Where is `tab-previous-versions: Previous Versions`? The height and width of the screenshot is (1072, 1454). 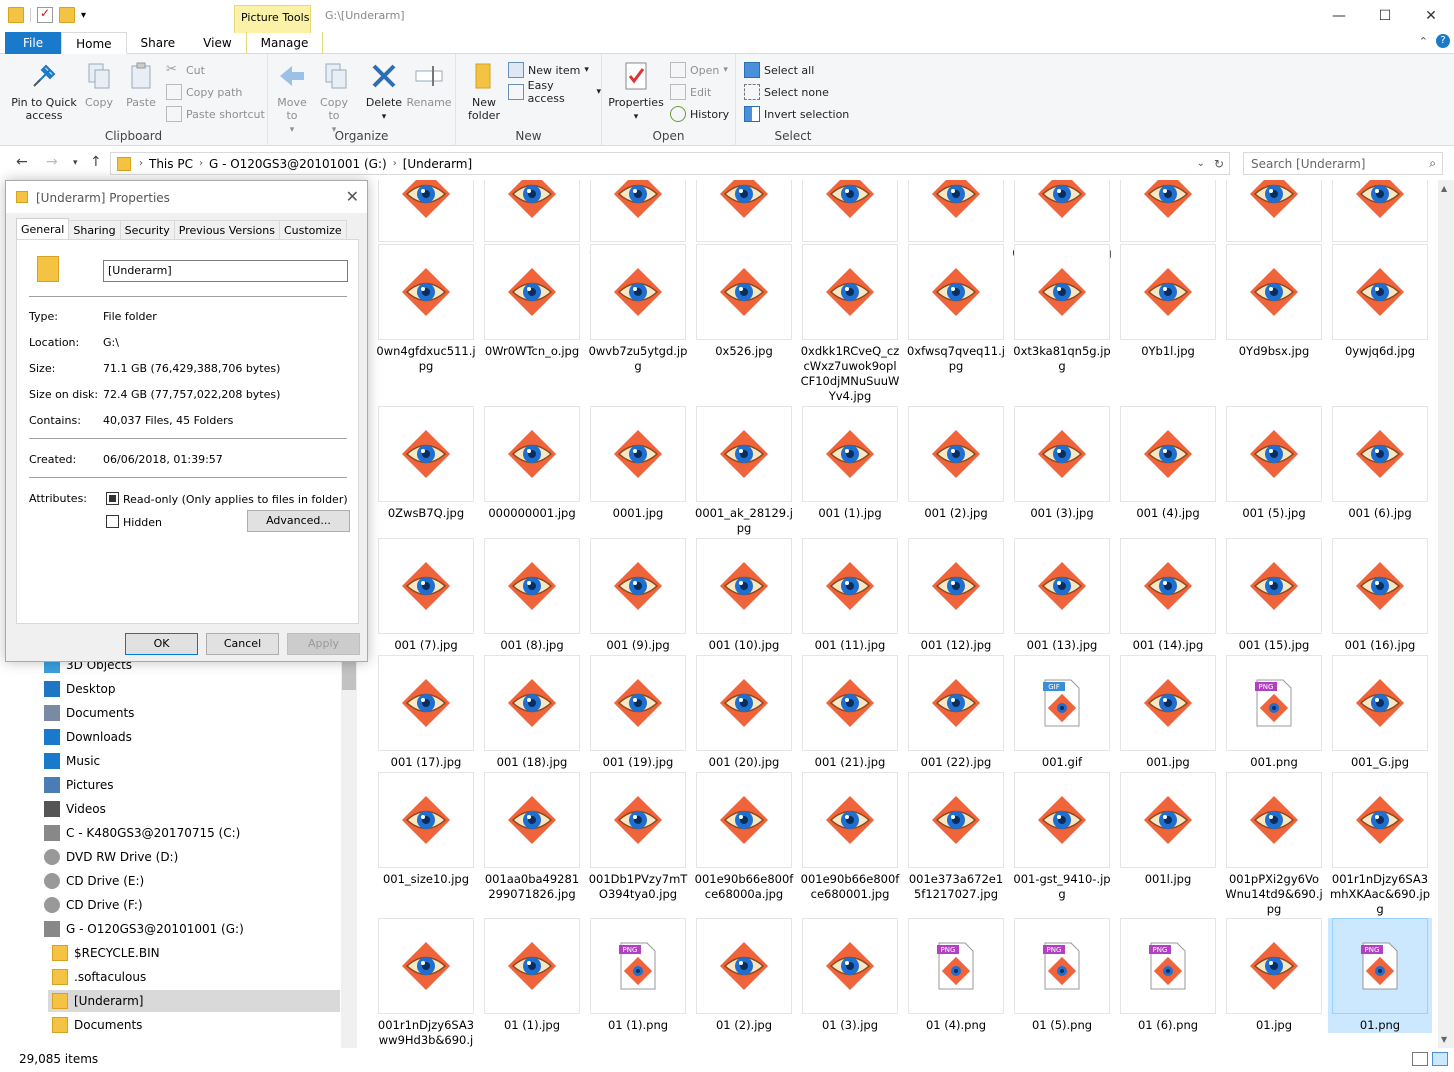 tab-previous-versions: Previous Versions is located at coordinates (226, 230).